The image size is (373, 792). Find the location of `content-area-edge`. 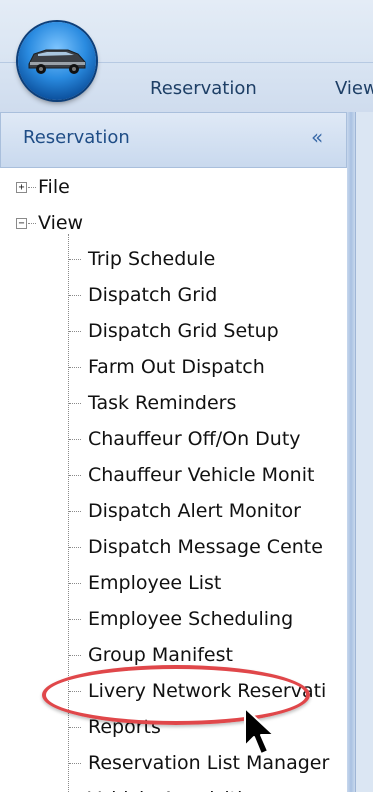

content-area-edge is located at coordinates (364, 452).